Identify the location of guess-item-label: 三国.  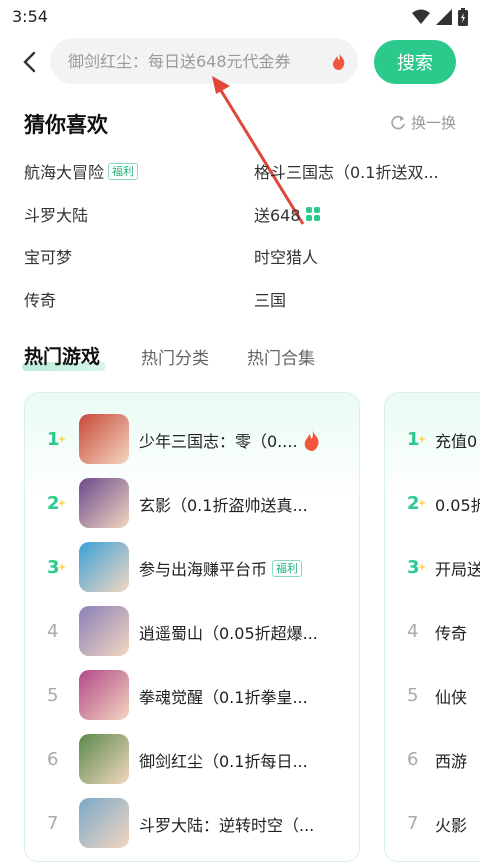
(270, 300).